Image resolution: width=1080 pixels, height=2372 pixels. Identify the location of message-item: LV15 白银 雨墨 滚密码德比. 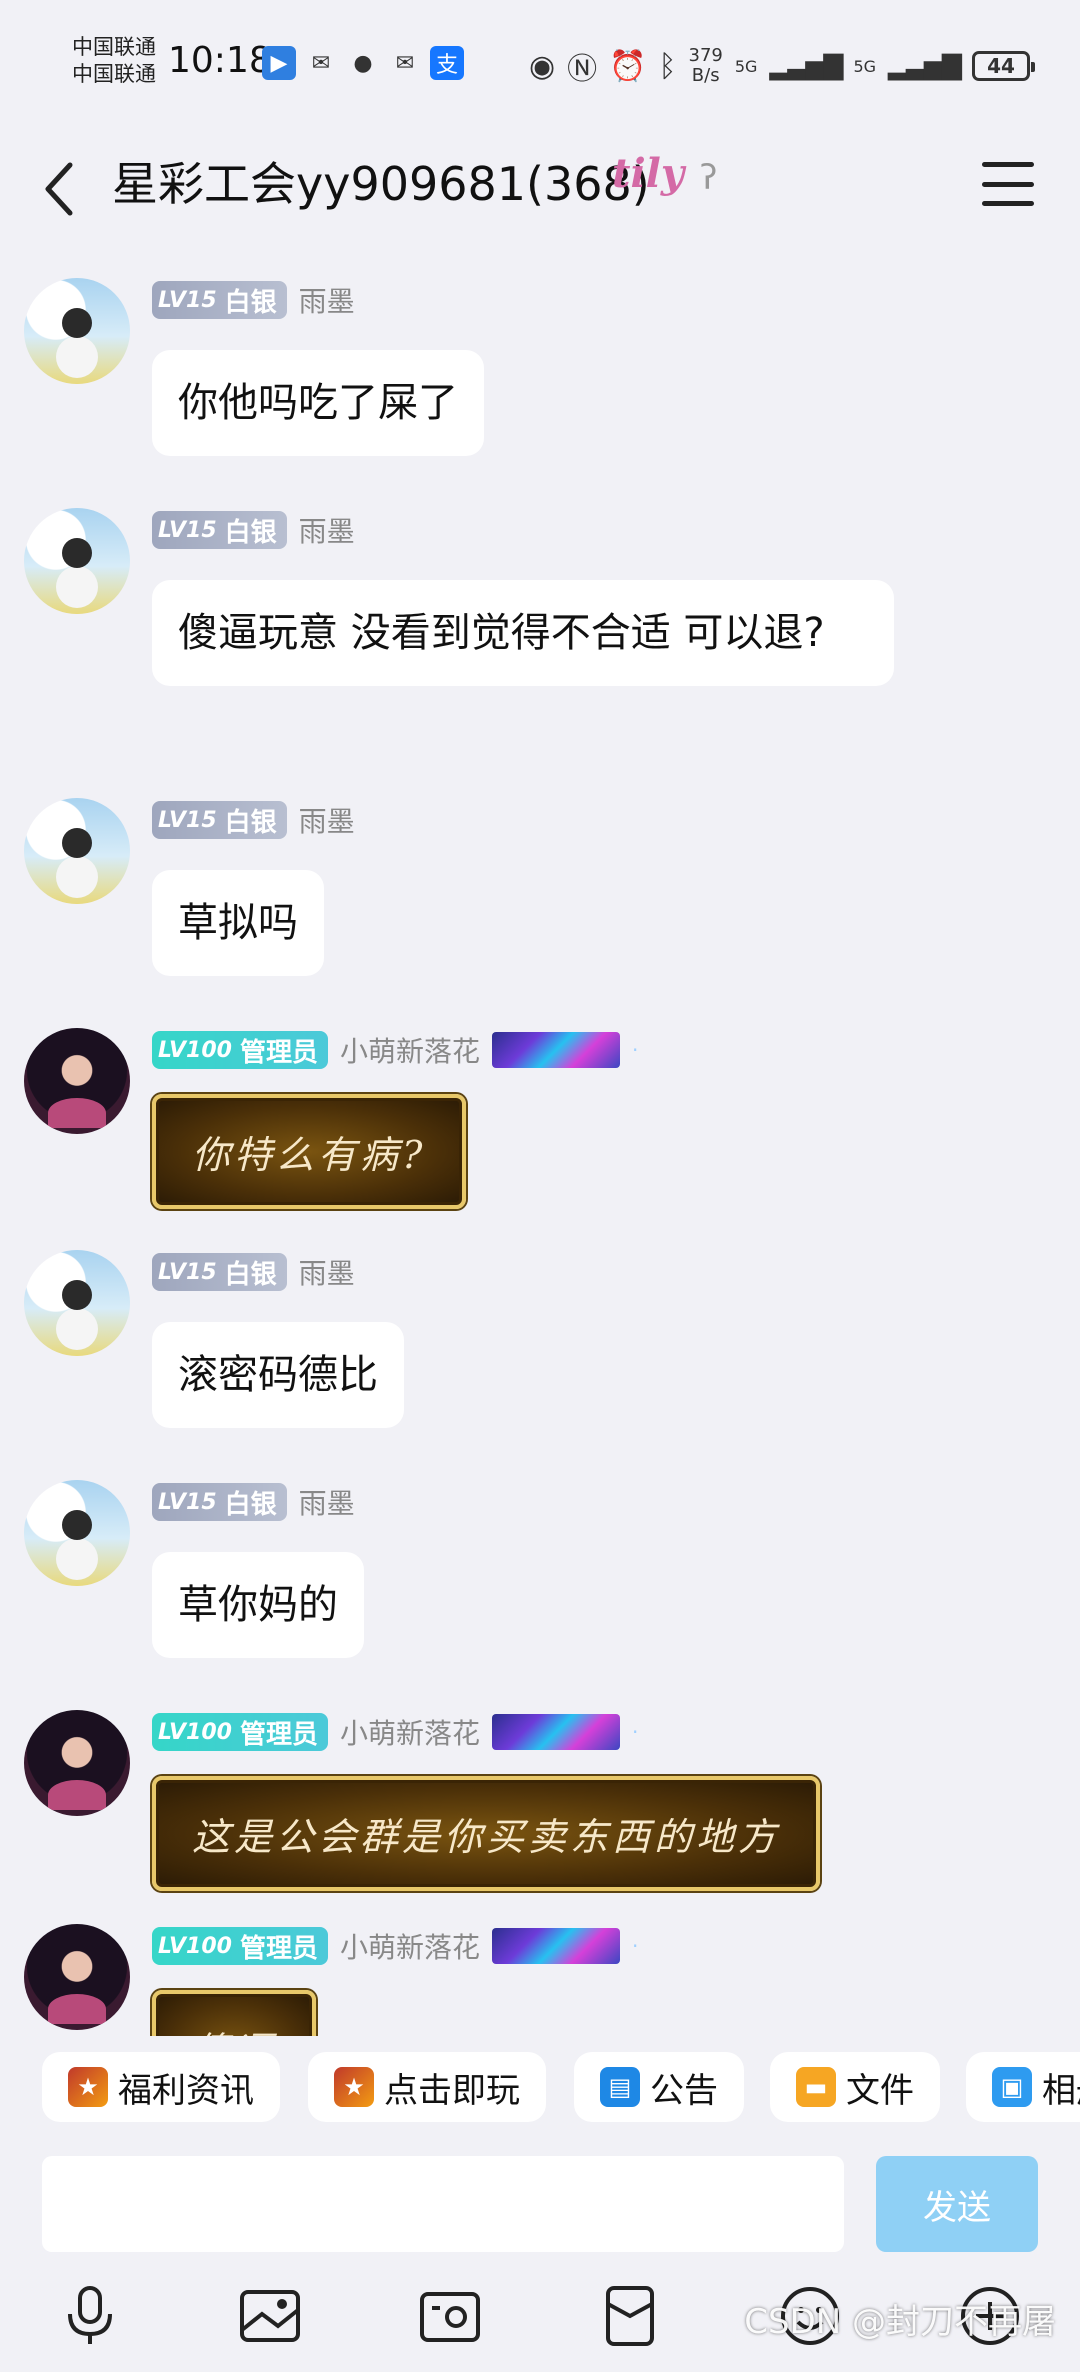
(540, 1335).